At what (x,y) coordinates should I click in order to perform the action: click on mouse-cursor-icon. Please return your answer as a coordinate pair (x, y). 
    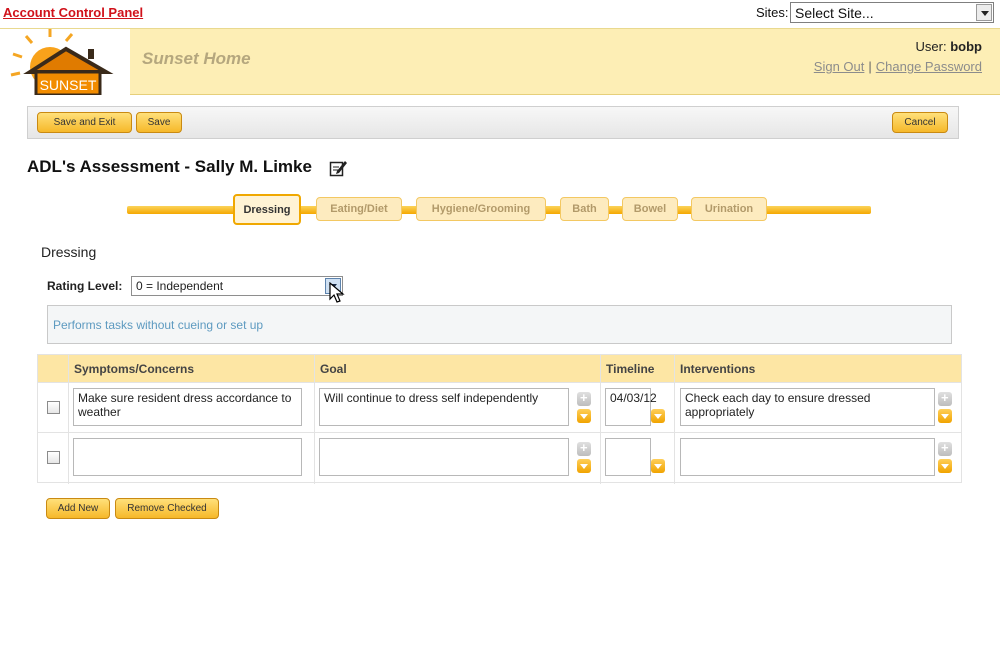
    Looking at the image, I should click on (337, 292).